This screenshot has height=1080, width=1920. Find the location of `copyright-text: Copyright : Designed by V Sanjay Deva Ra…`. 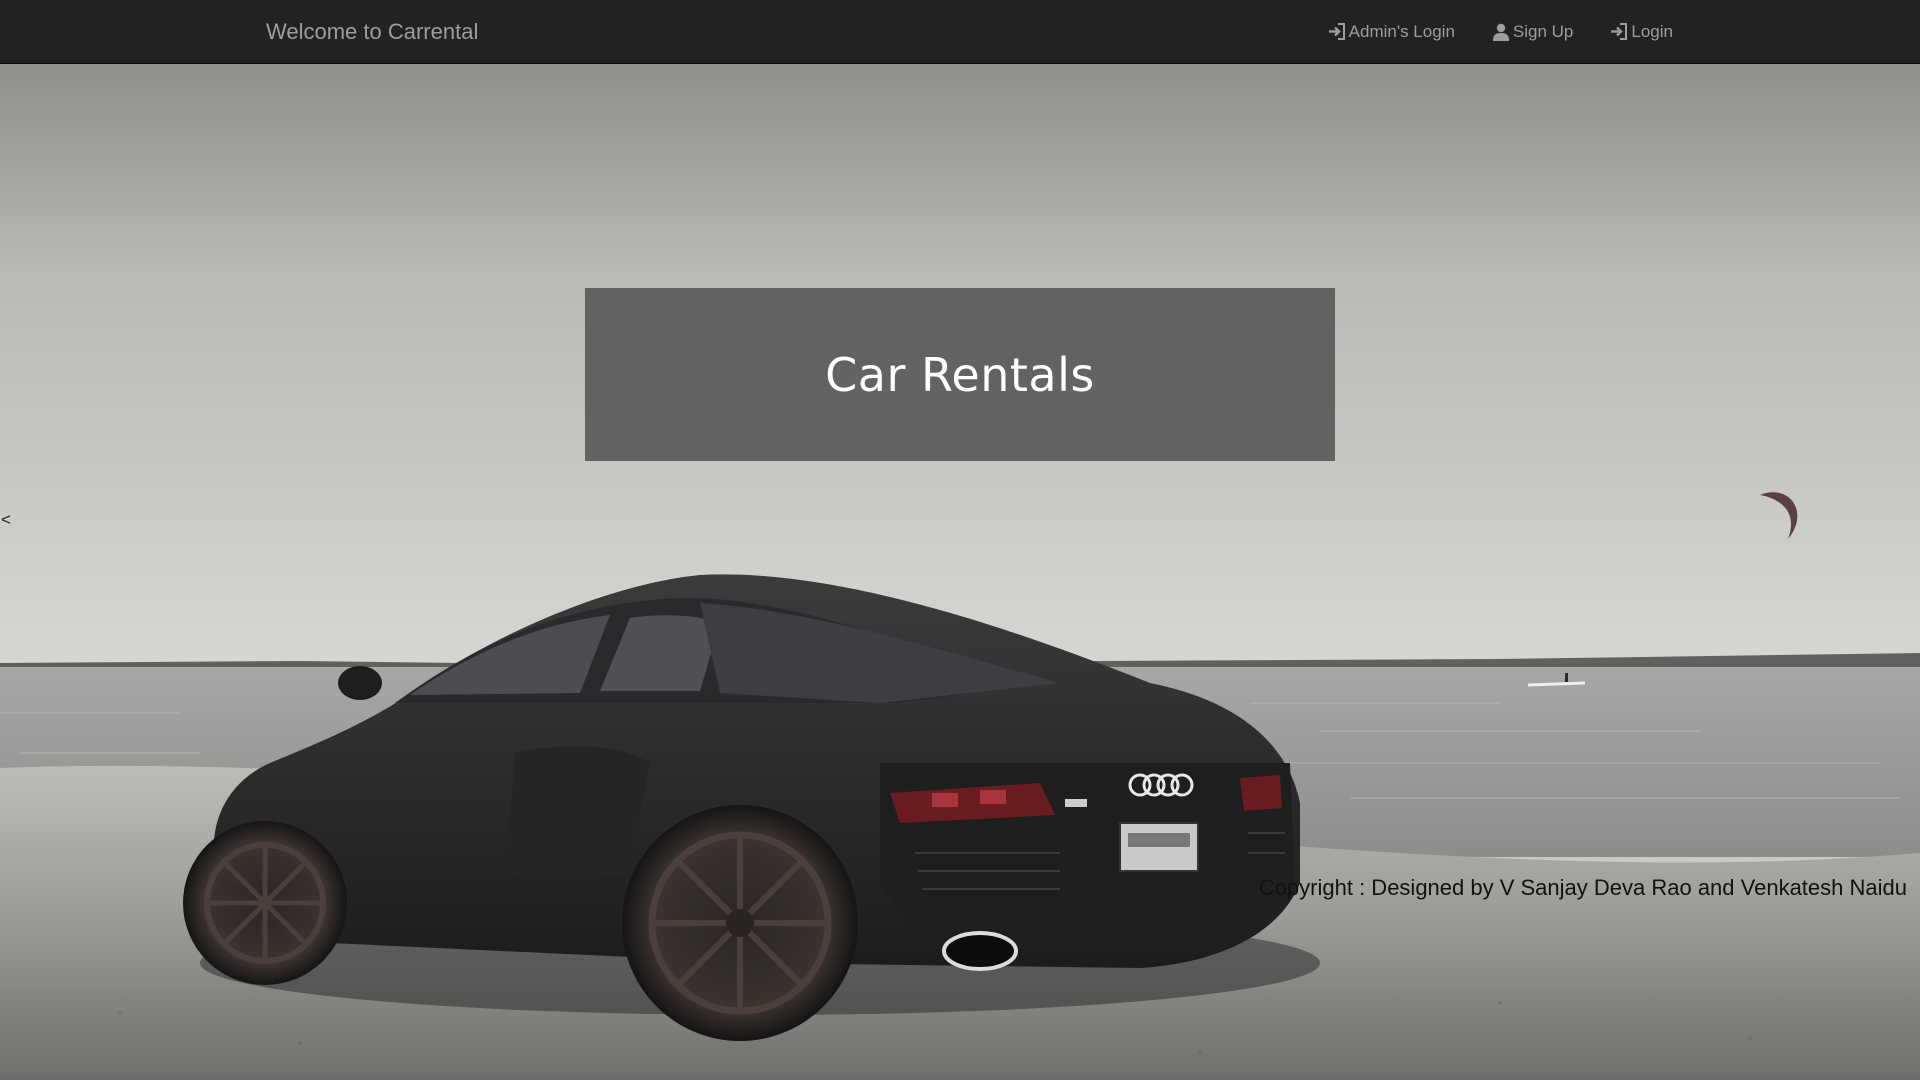

copyright-text: Copyright : Designed by V Sanjay Deva Ra… is located at coordinates (1582, 887).